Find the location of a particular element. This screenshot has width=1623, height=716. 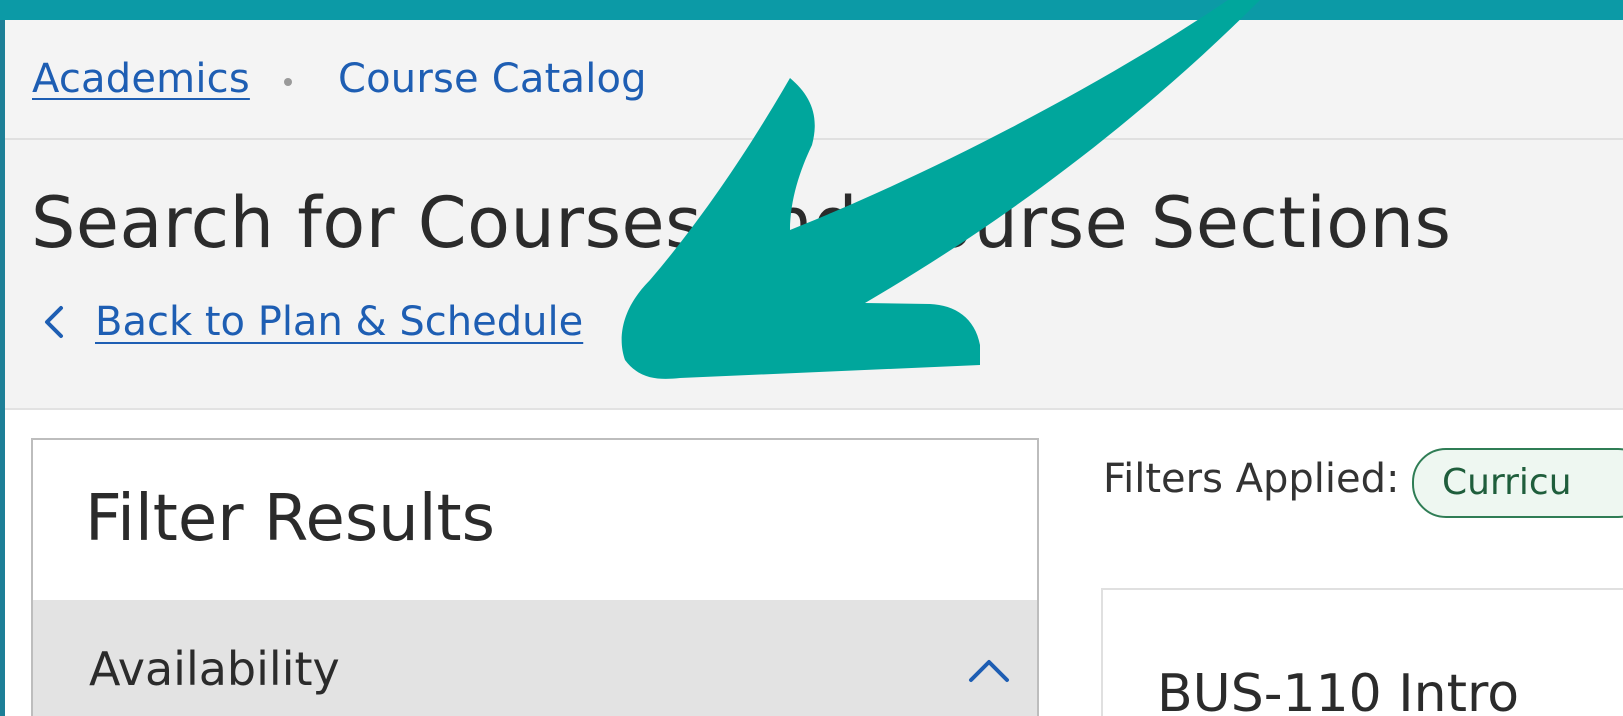

back-to-plan-schedule-link: Back to Plan & Schedule is located at coordinates (311, 322).